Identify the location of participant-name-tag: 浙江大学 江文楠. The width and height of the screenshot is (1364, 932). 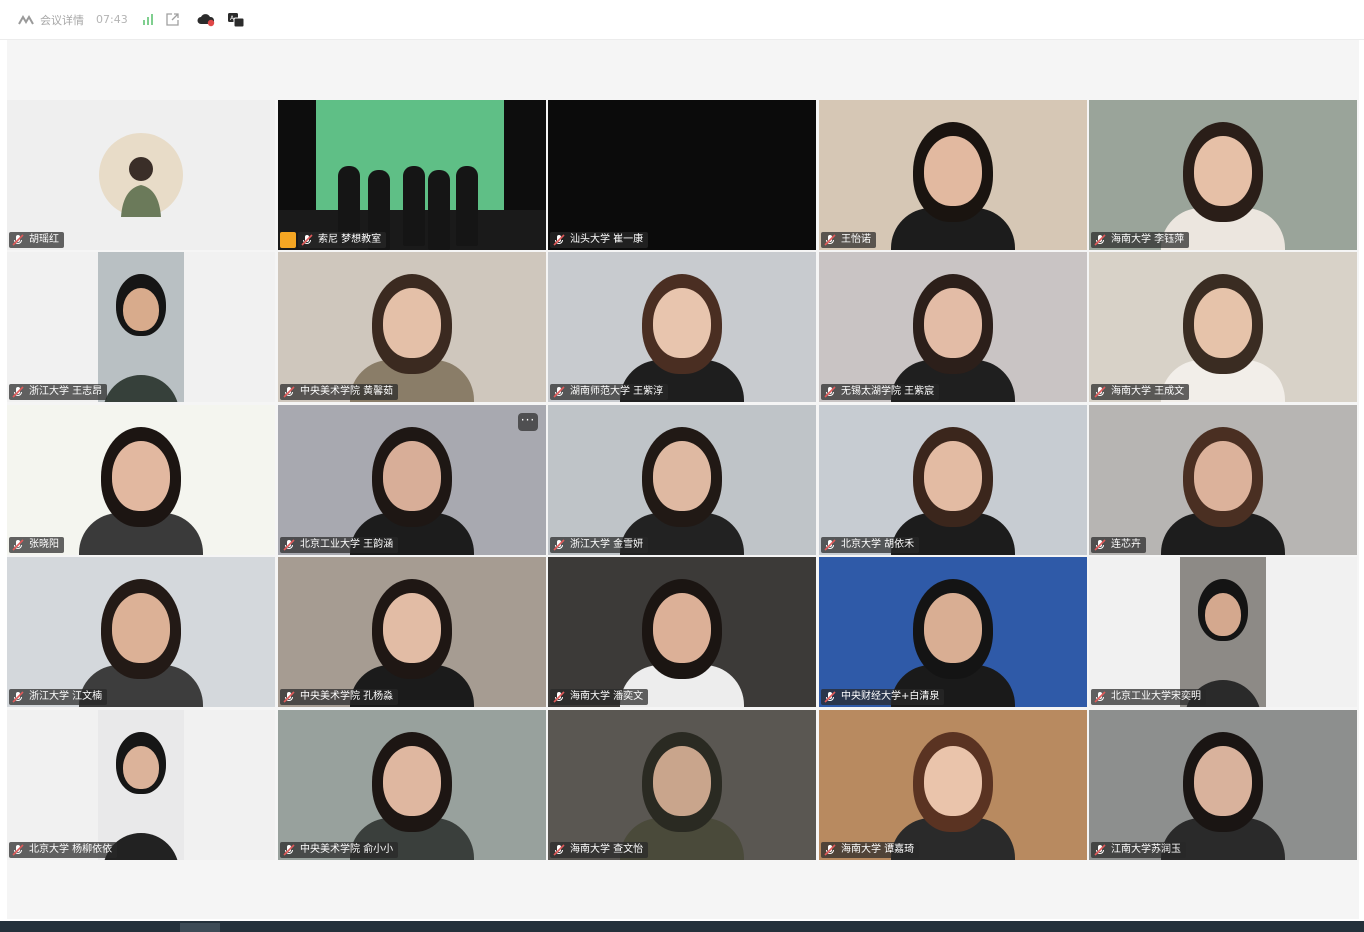
(58, 697).